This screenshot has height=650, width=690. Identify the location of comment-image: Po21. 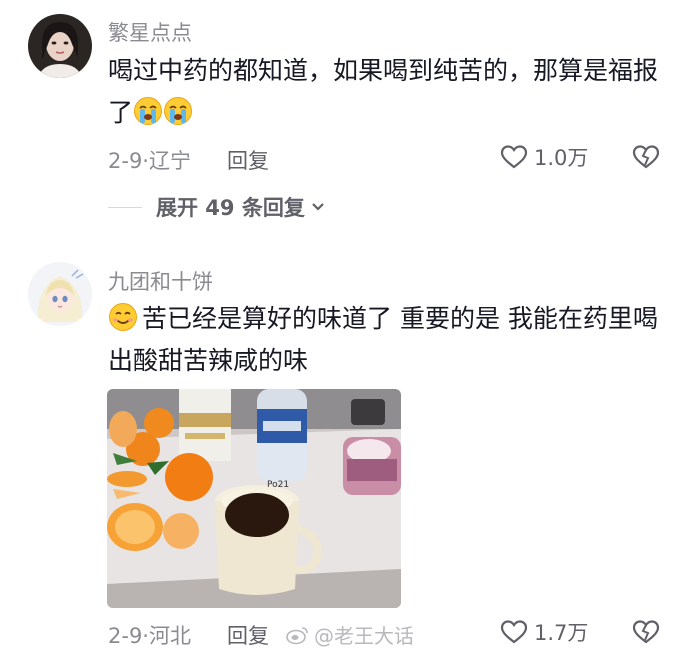
(254, 498).